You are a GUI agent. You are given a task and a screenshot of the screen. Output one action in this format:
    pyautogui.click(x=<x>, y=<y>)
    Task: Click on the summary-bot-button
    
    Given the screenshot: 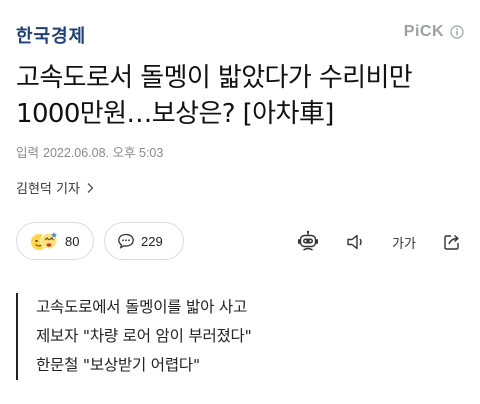 What is the action you would take?
    pyautogui.click(x=308, y=242)
    